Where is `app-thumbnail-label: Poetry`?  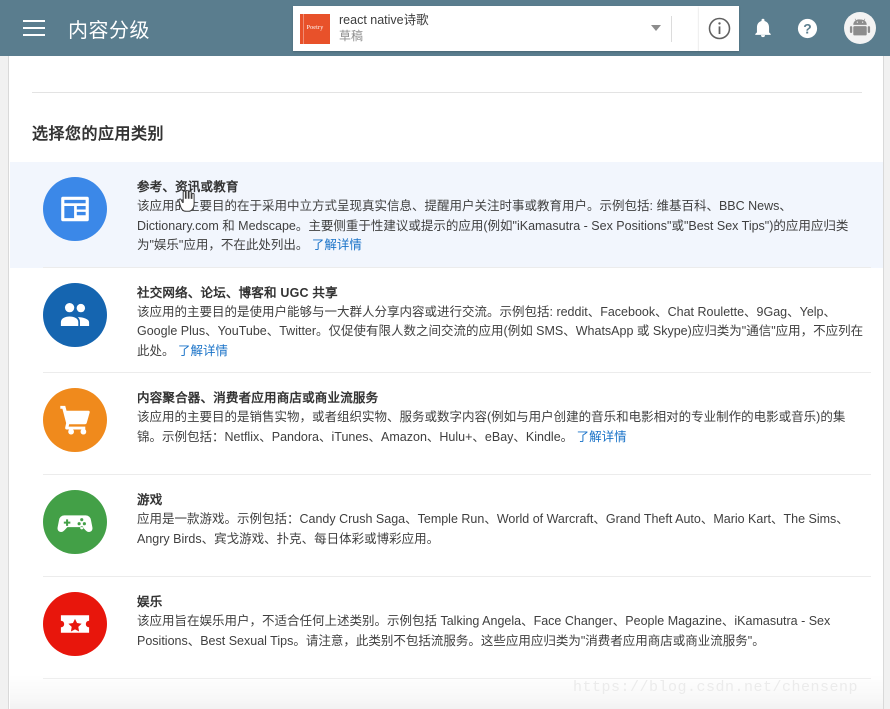 app-thumbnail-label: Poetry is located at coordinates (315, 27).